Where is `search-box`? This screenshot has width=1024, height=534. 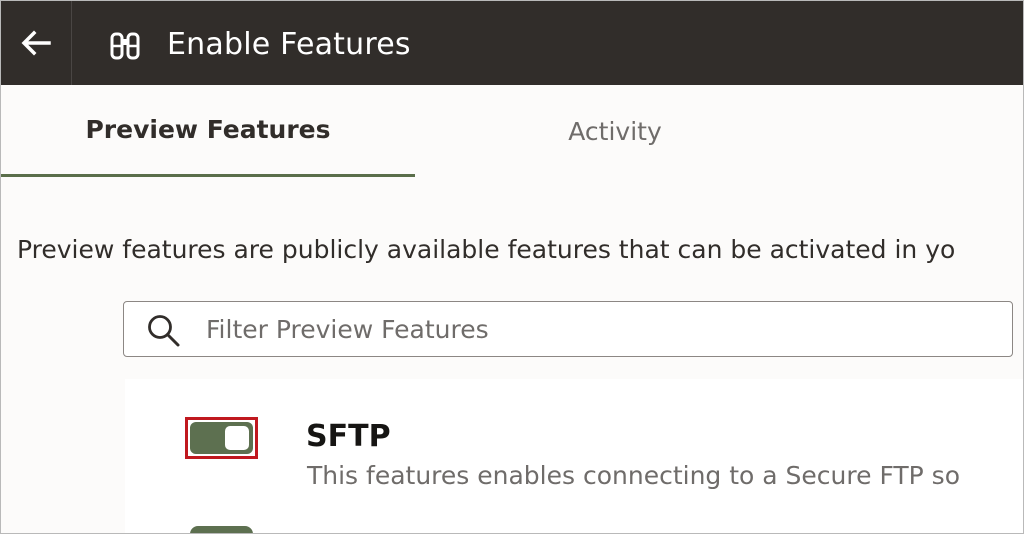 search-box is located at coordinates (568, 329).